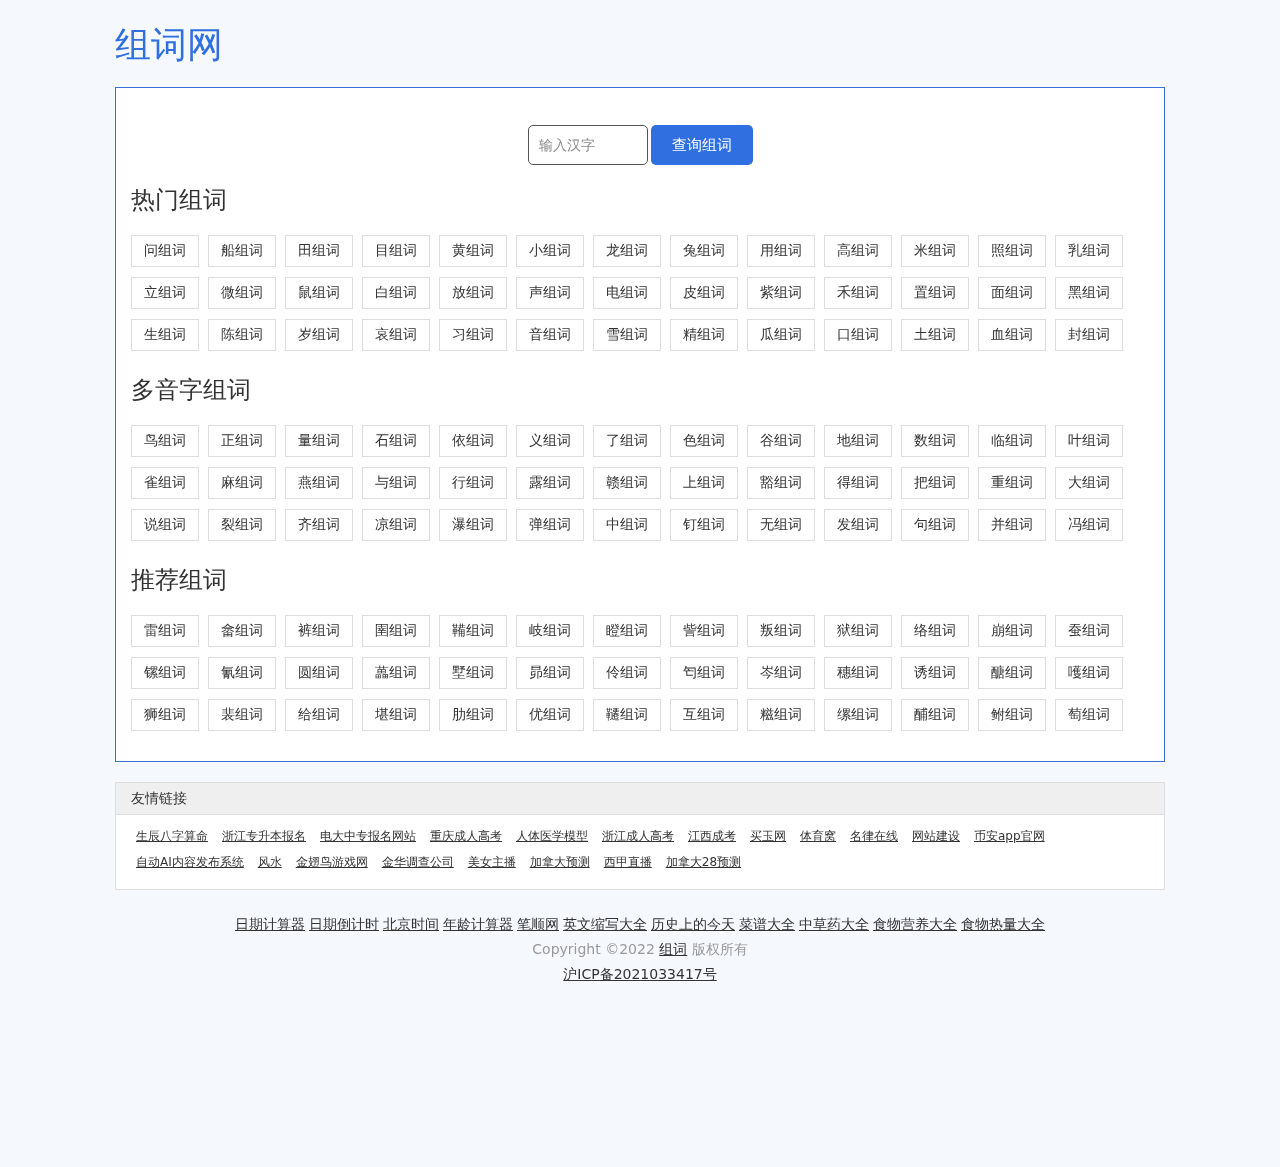 The width and height of the screenshot is (1280, 1167). Describe the element at coordinates (169, 44) in the screenshot. I see `site-logo: 组词网` at that location.